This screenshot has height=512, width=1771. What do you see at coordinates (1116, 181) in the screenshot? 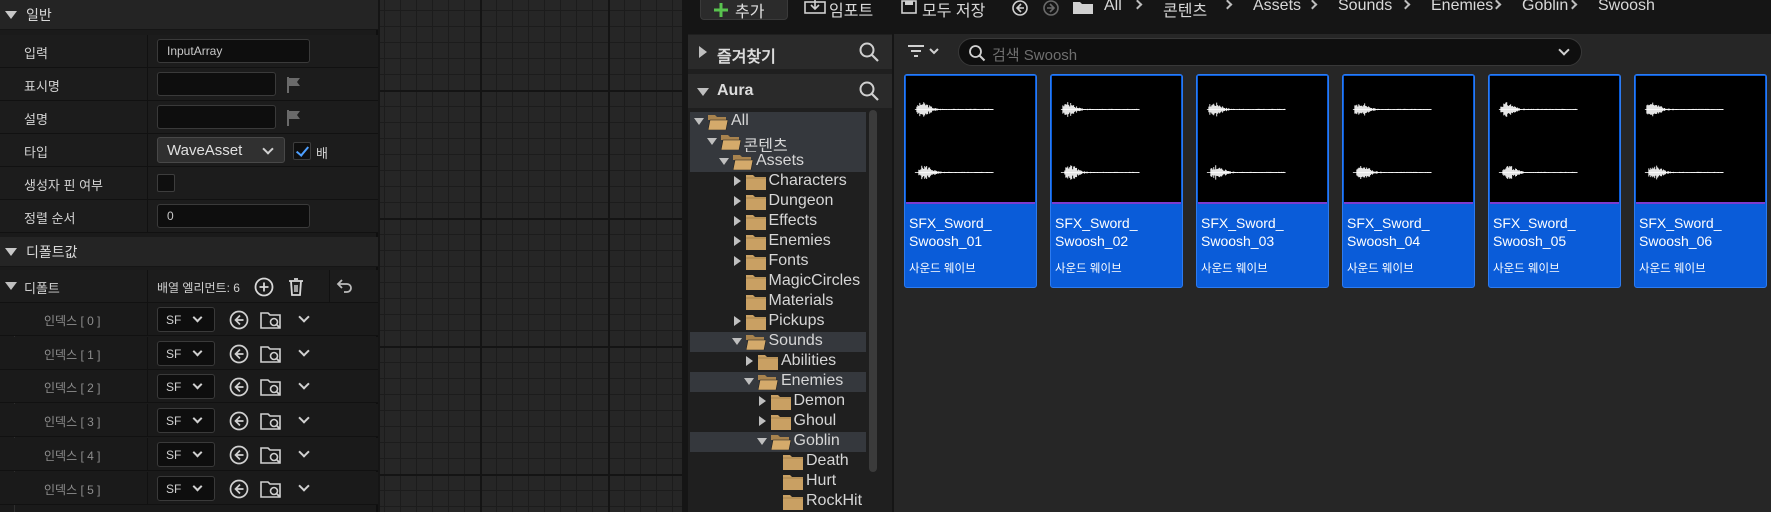
I see `asset-tile: SFX_Sword_ Swoosh_02 사운드 웨이브` at bounding box center [1116, 181].